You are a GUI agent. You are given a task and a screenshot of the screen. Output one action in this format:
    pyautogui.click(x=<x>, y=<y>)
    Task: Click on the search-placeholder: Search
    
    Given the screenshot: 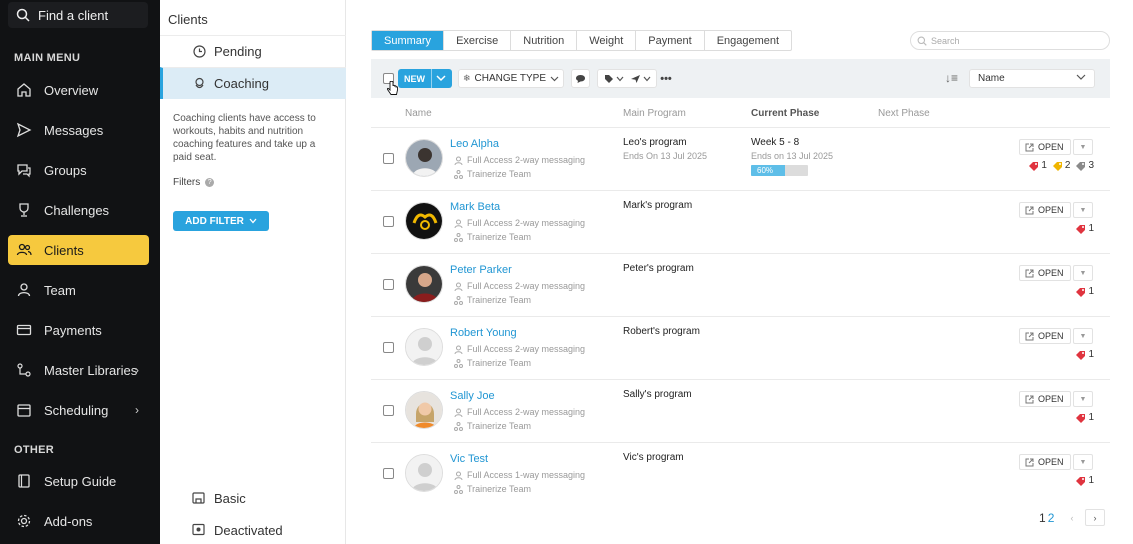 What is the action you would take?
    pyautogui.click(x=945, y=40)
    